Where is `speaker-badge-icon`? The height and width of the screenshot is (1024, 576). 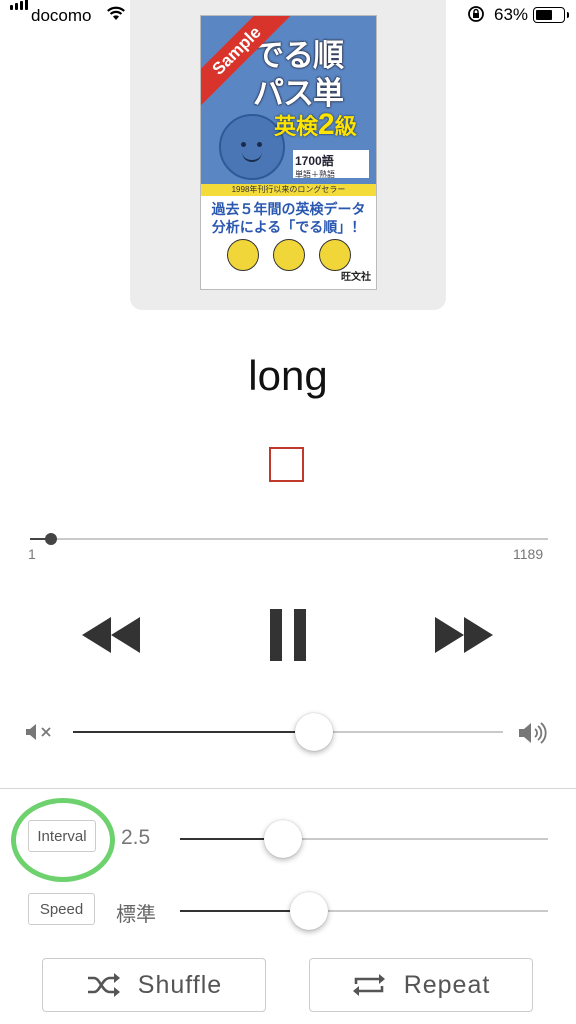 speaker-badge-icon is located at coordinates (335, 255).